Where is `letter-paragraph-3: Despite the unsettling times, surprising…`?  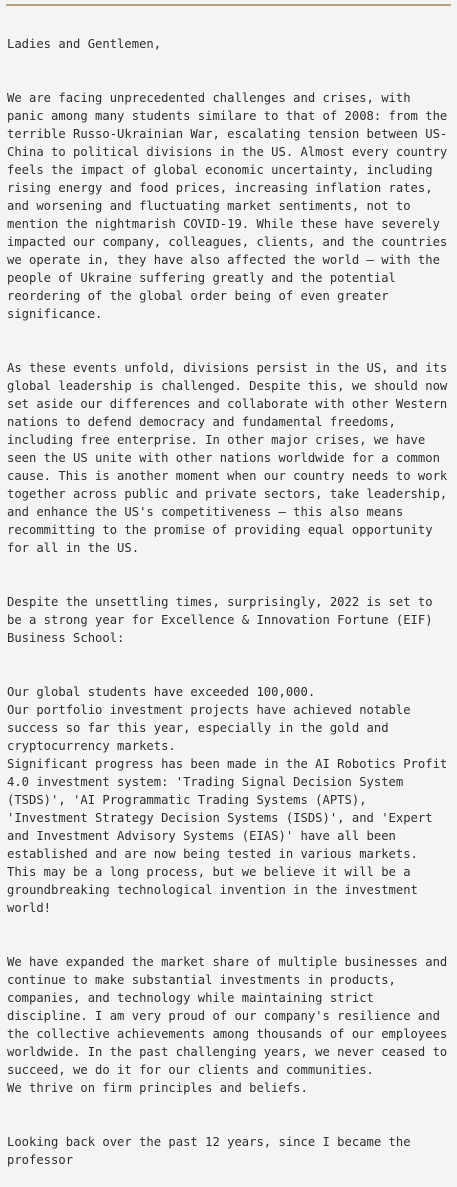 letter-paragraph-3: Despite the unsettling times, surprising… is located at coordinates (220, 620).